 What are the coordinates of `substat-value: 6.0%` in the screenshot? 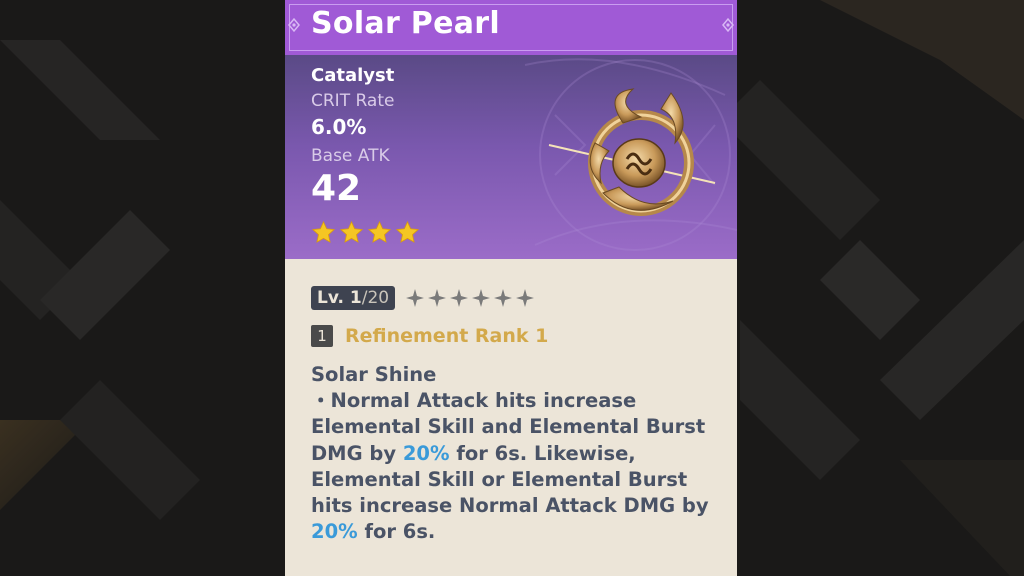 It's located at (339, 127).